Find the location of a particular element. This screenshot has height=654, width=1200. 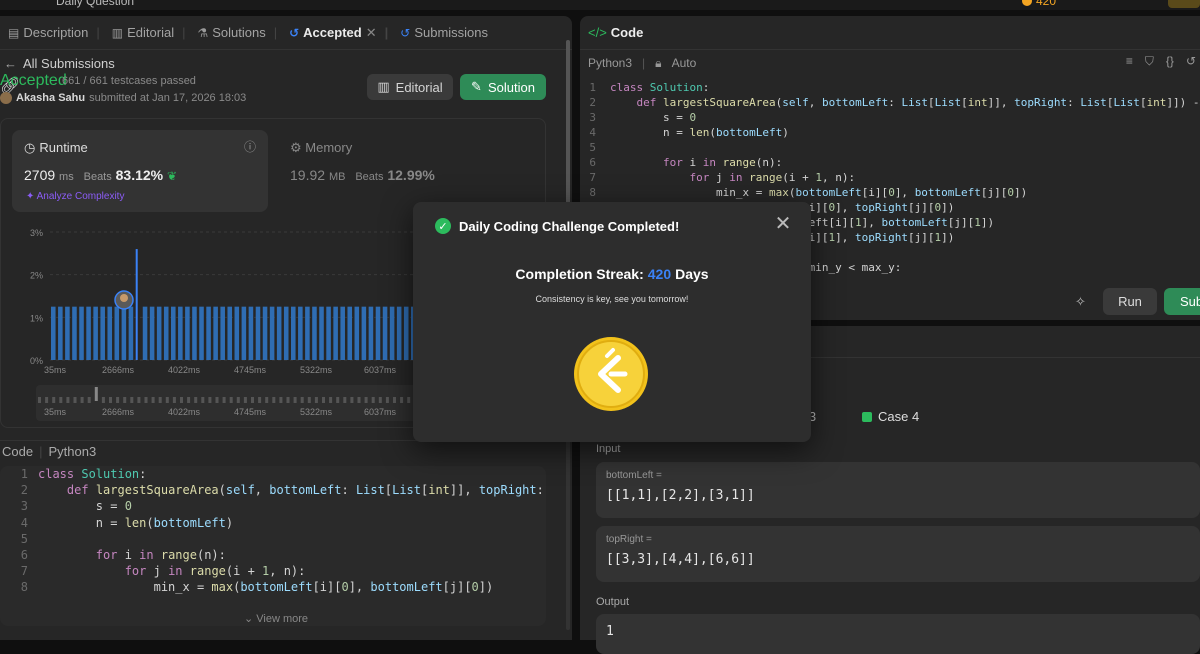

code-icon: </> is located at coordinates (597, 32).